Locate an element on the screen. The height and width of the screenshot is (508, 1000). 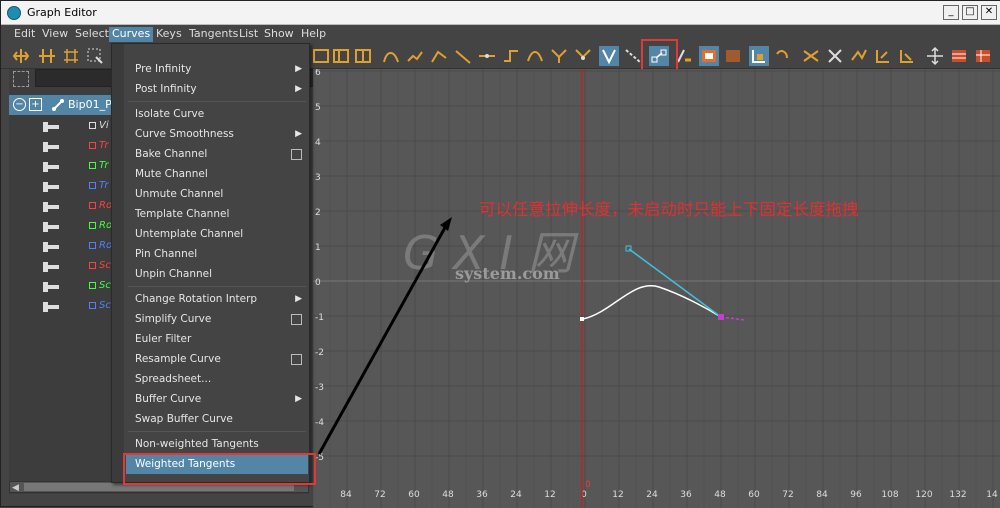
menu-item-unmute-channel: Unmute Channel is located at coordinates (217, 194).